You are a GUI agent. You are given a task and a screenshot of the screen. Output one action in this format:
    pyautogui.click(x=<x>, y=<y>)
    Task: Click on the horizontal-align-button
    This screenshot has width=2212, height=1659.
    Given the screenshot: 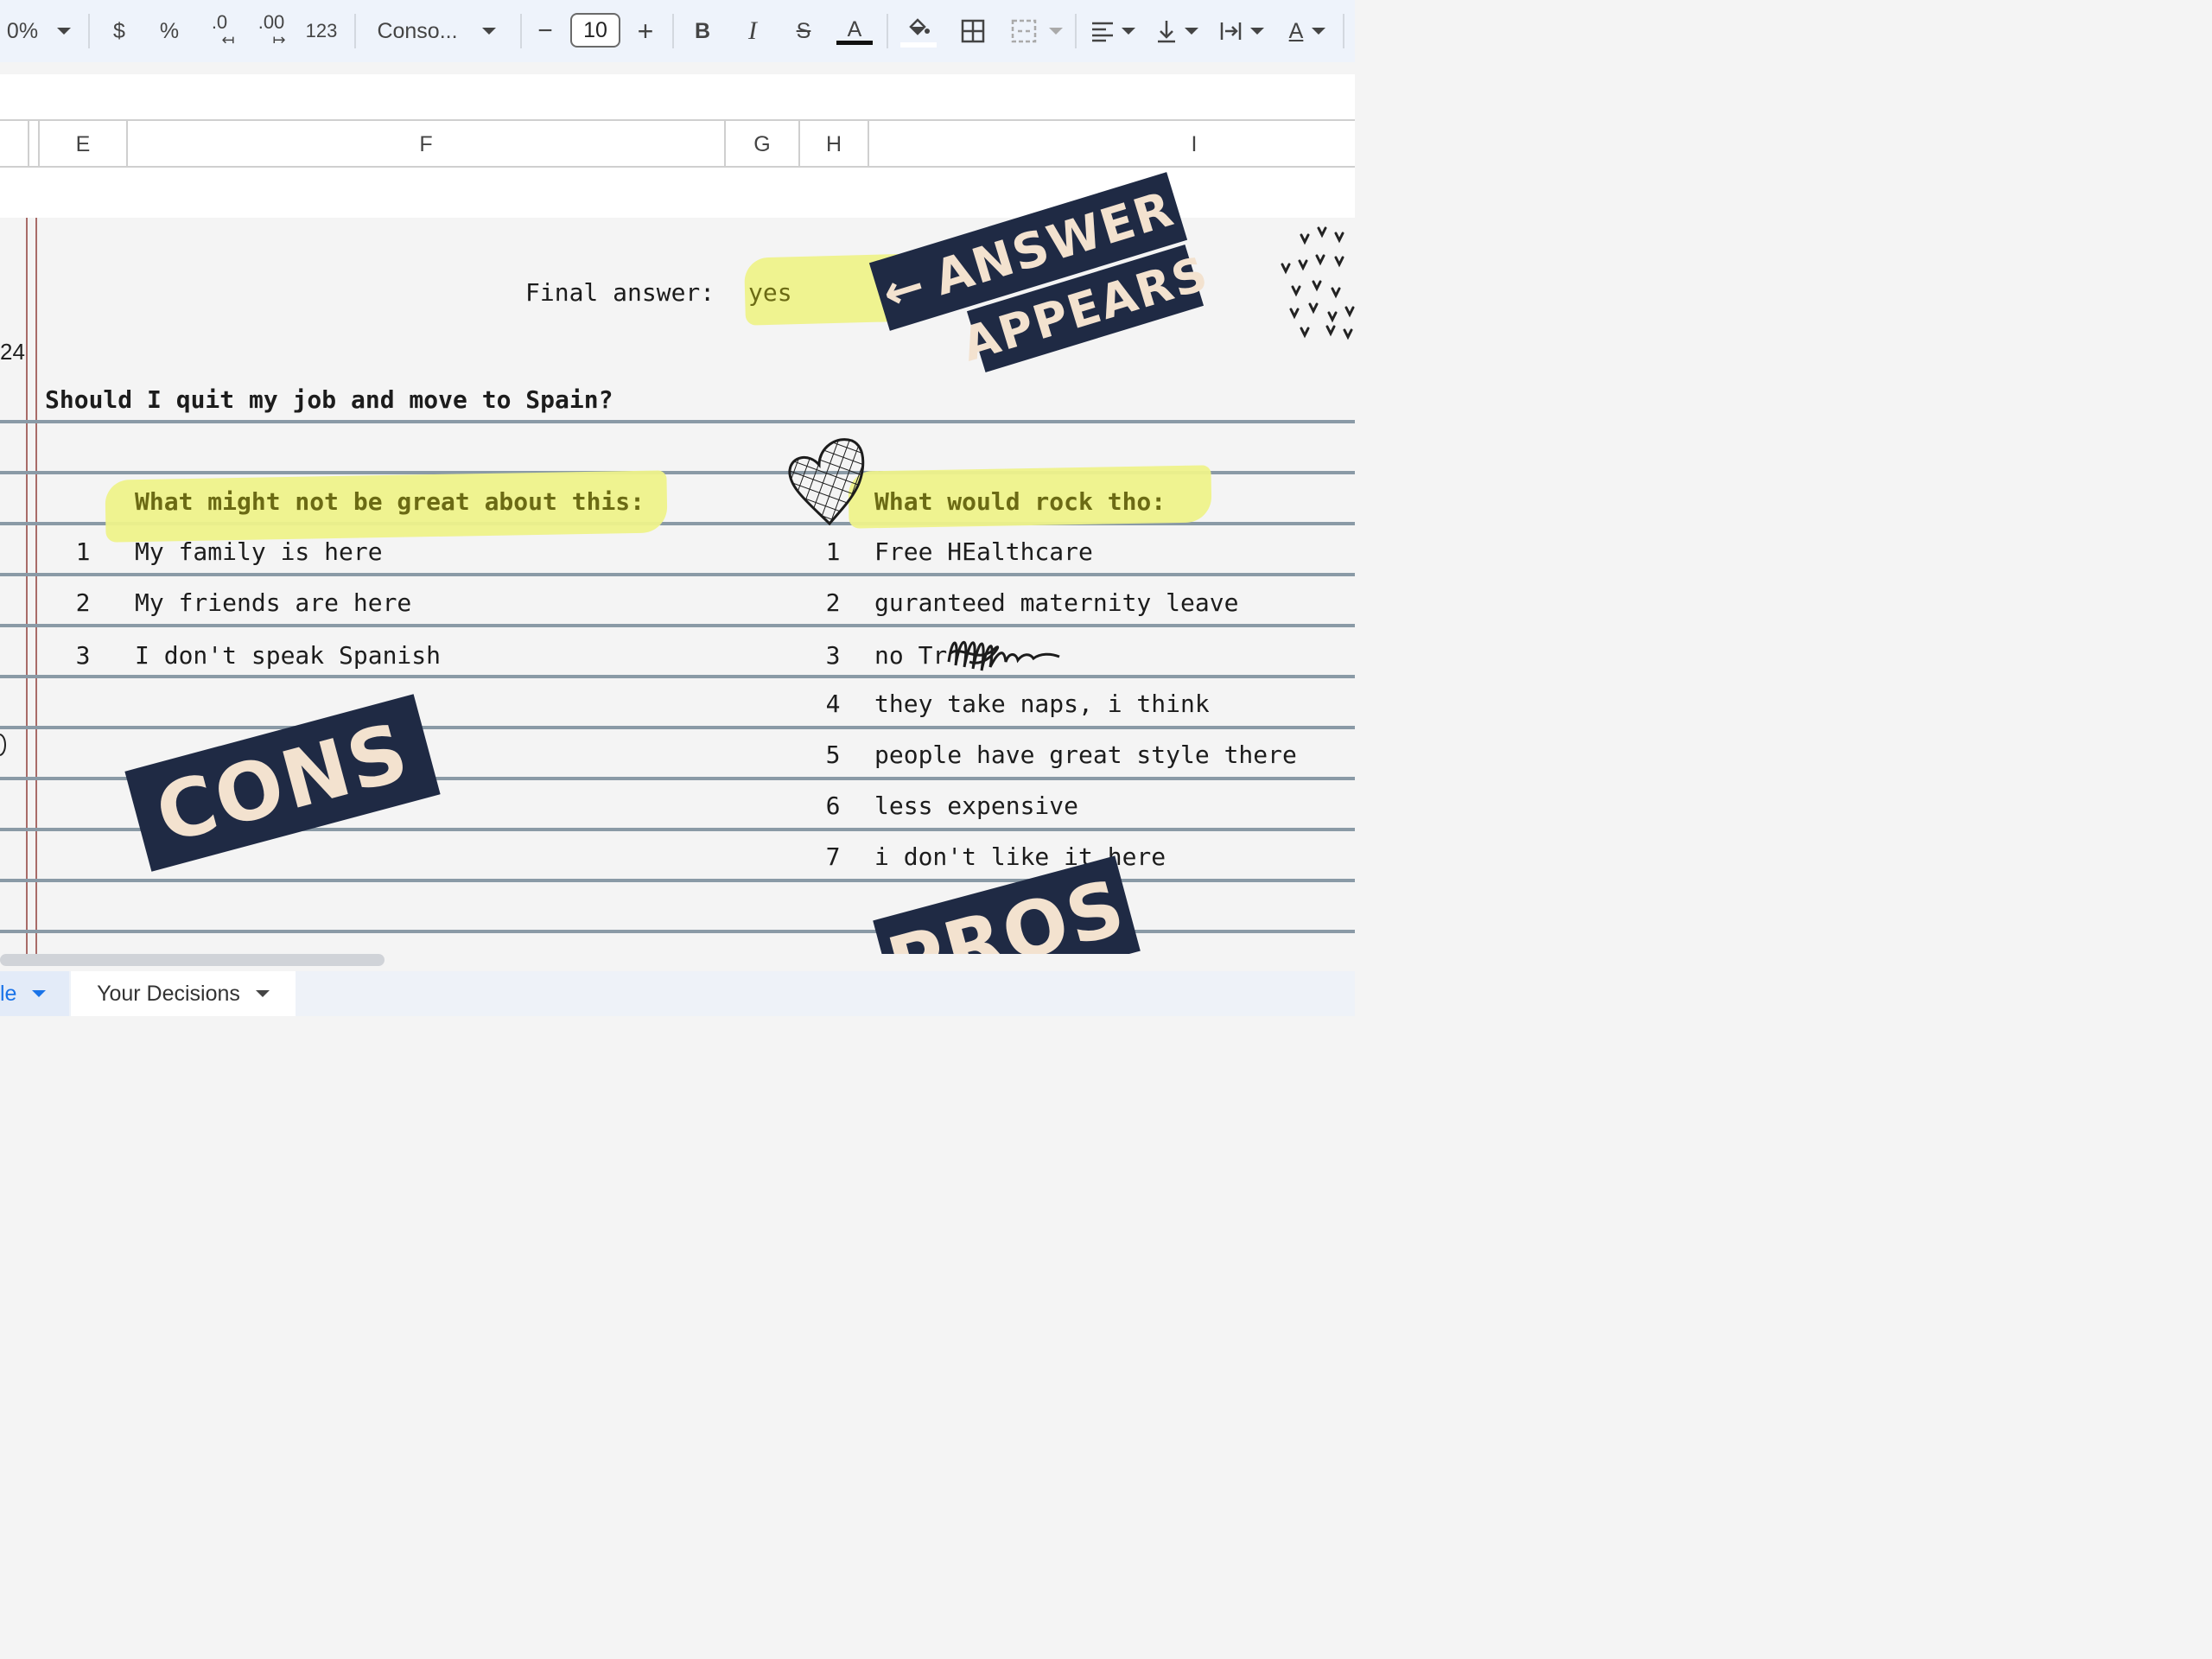 What is the action you would take?
    pyautogui.click(x=1113, y=31)
    